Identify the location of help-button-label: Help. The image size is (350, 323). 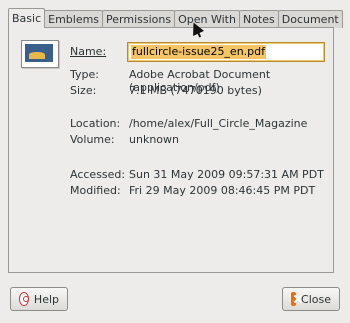
(46, 299).